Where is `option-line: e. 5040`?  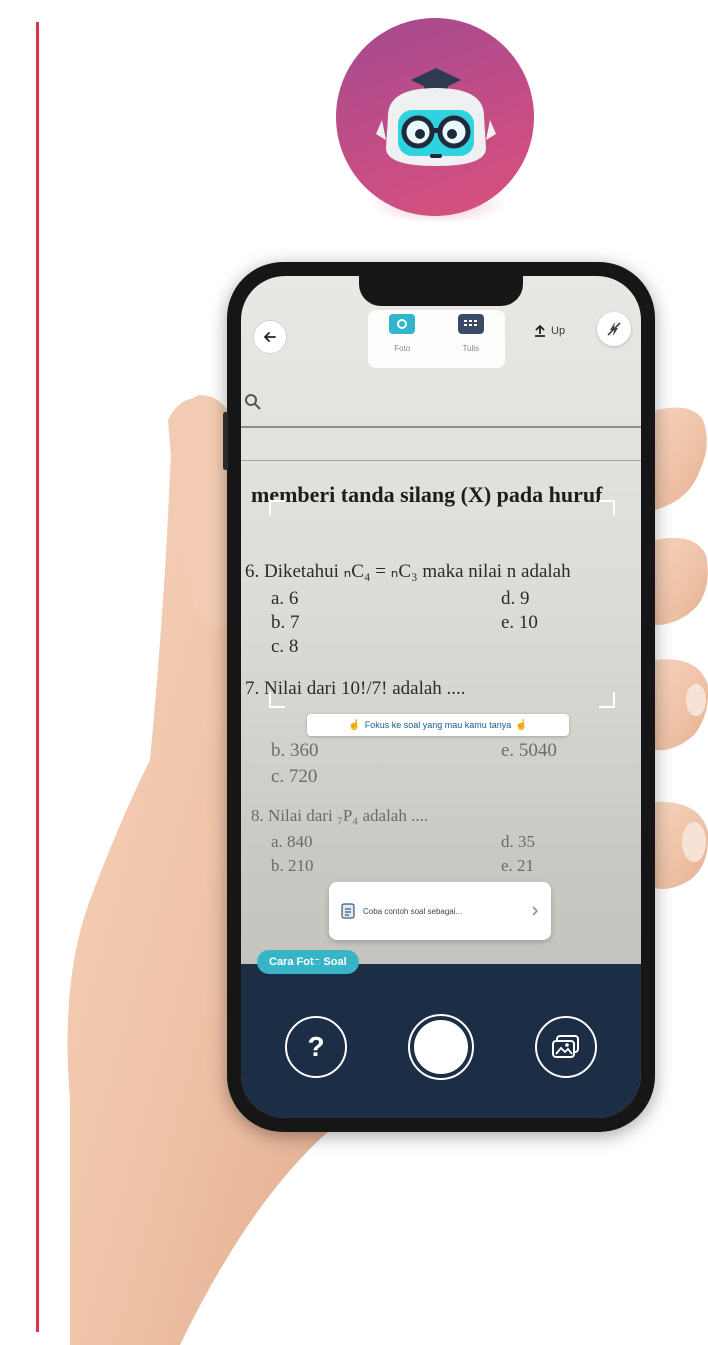
option-line: e. 5040 is located at coordinates (529, 750).